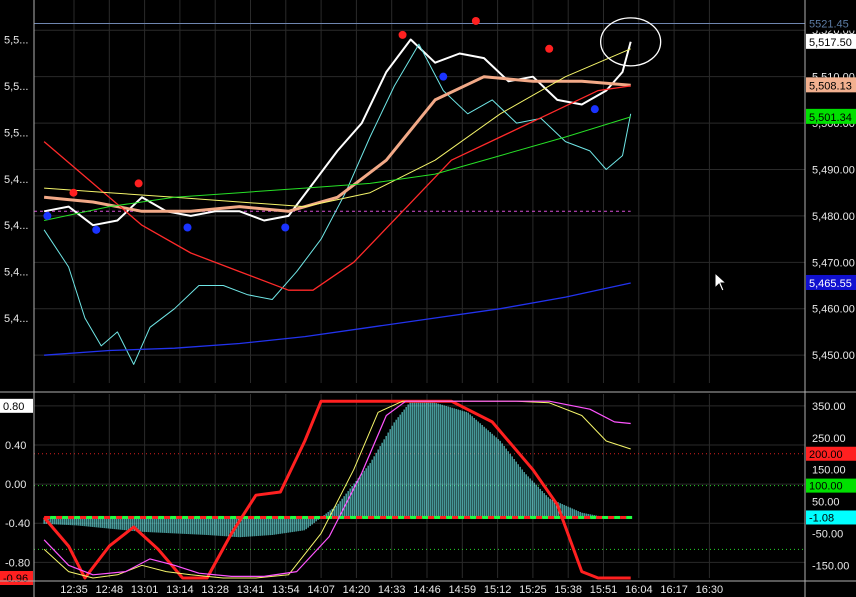 The image size is (856, 597). What do you see at coordinates (463, 590) in the screenshot?
I see `x-tick-label: 14:59` at bounding box center [463, 590].